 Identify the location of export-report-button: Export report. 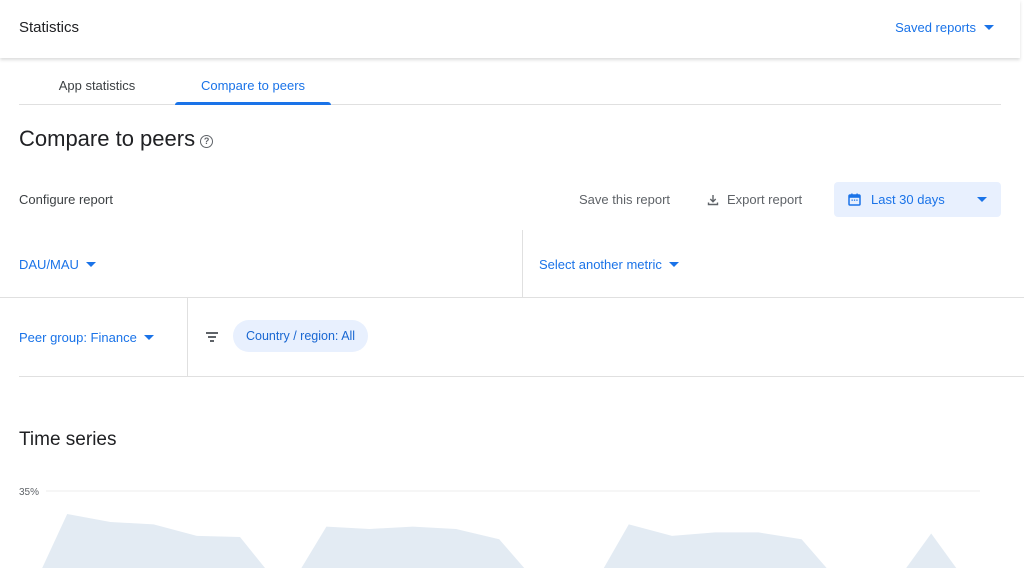
(754, 199).